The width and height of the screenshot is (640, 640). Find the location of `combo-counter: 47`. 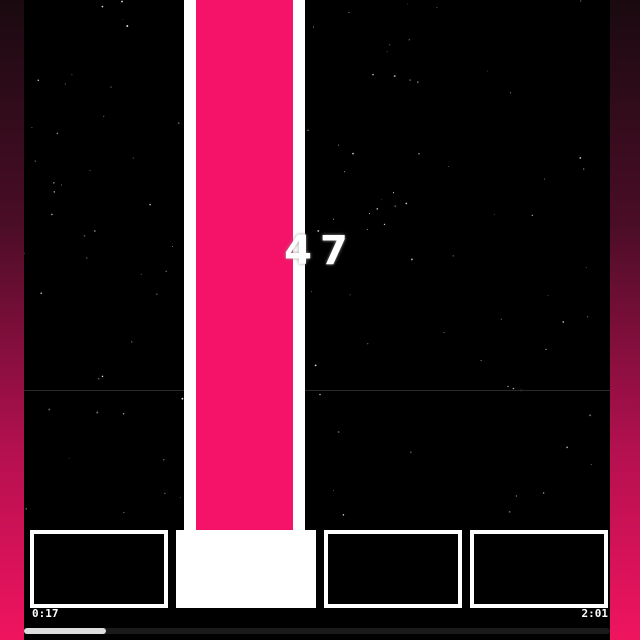

combo-counter: 47 is located at coordinates (320, 251).